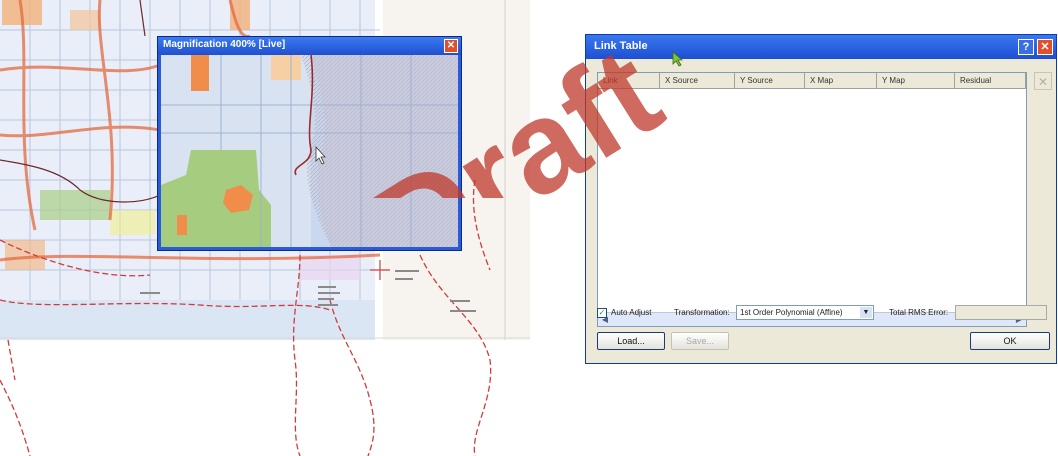 The width and height of the screenshot is (1058, 456). Describe the element at coordinates (990, 81) in the screenshot. I see `column-header-residual: Residual` at that location.